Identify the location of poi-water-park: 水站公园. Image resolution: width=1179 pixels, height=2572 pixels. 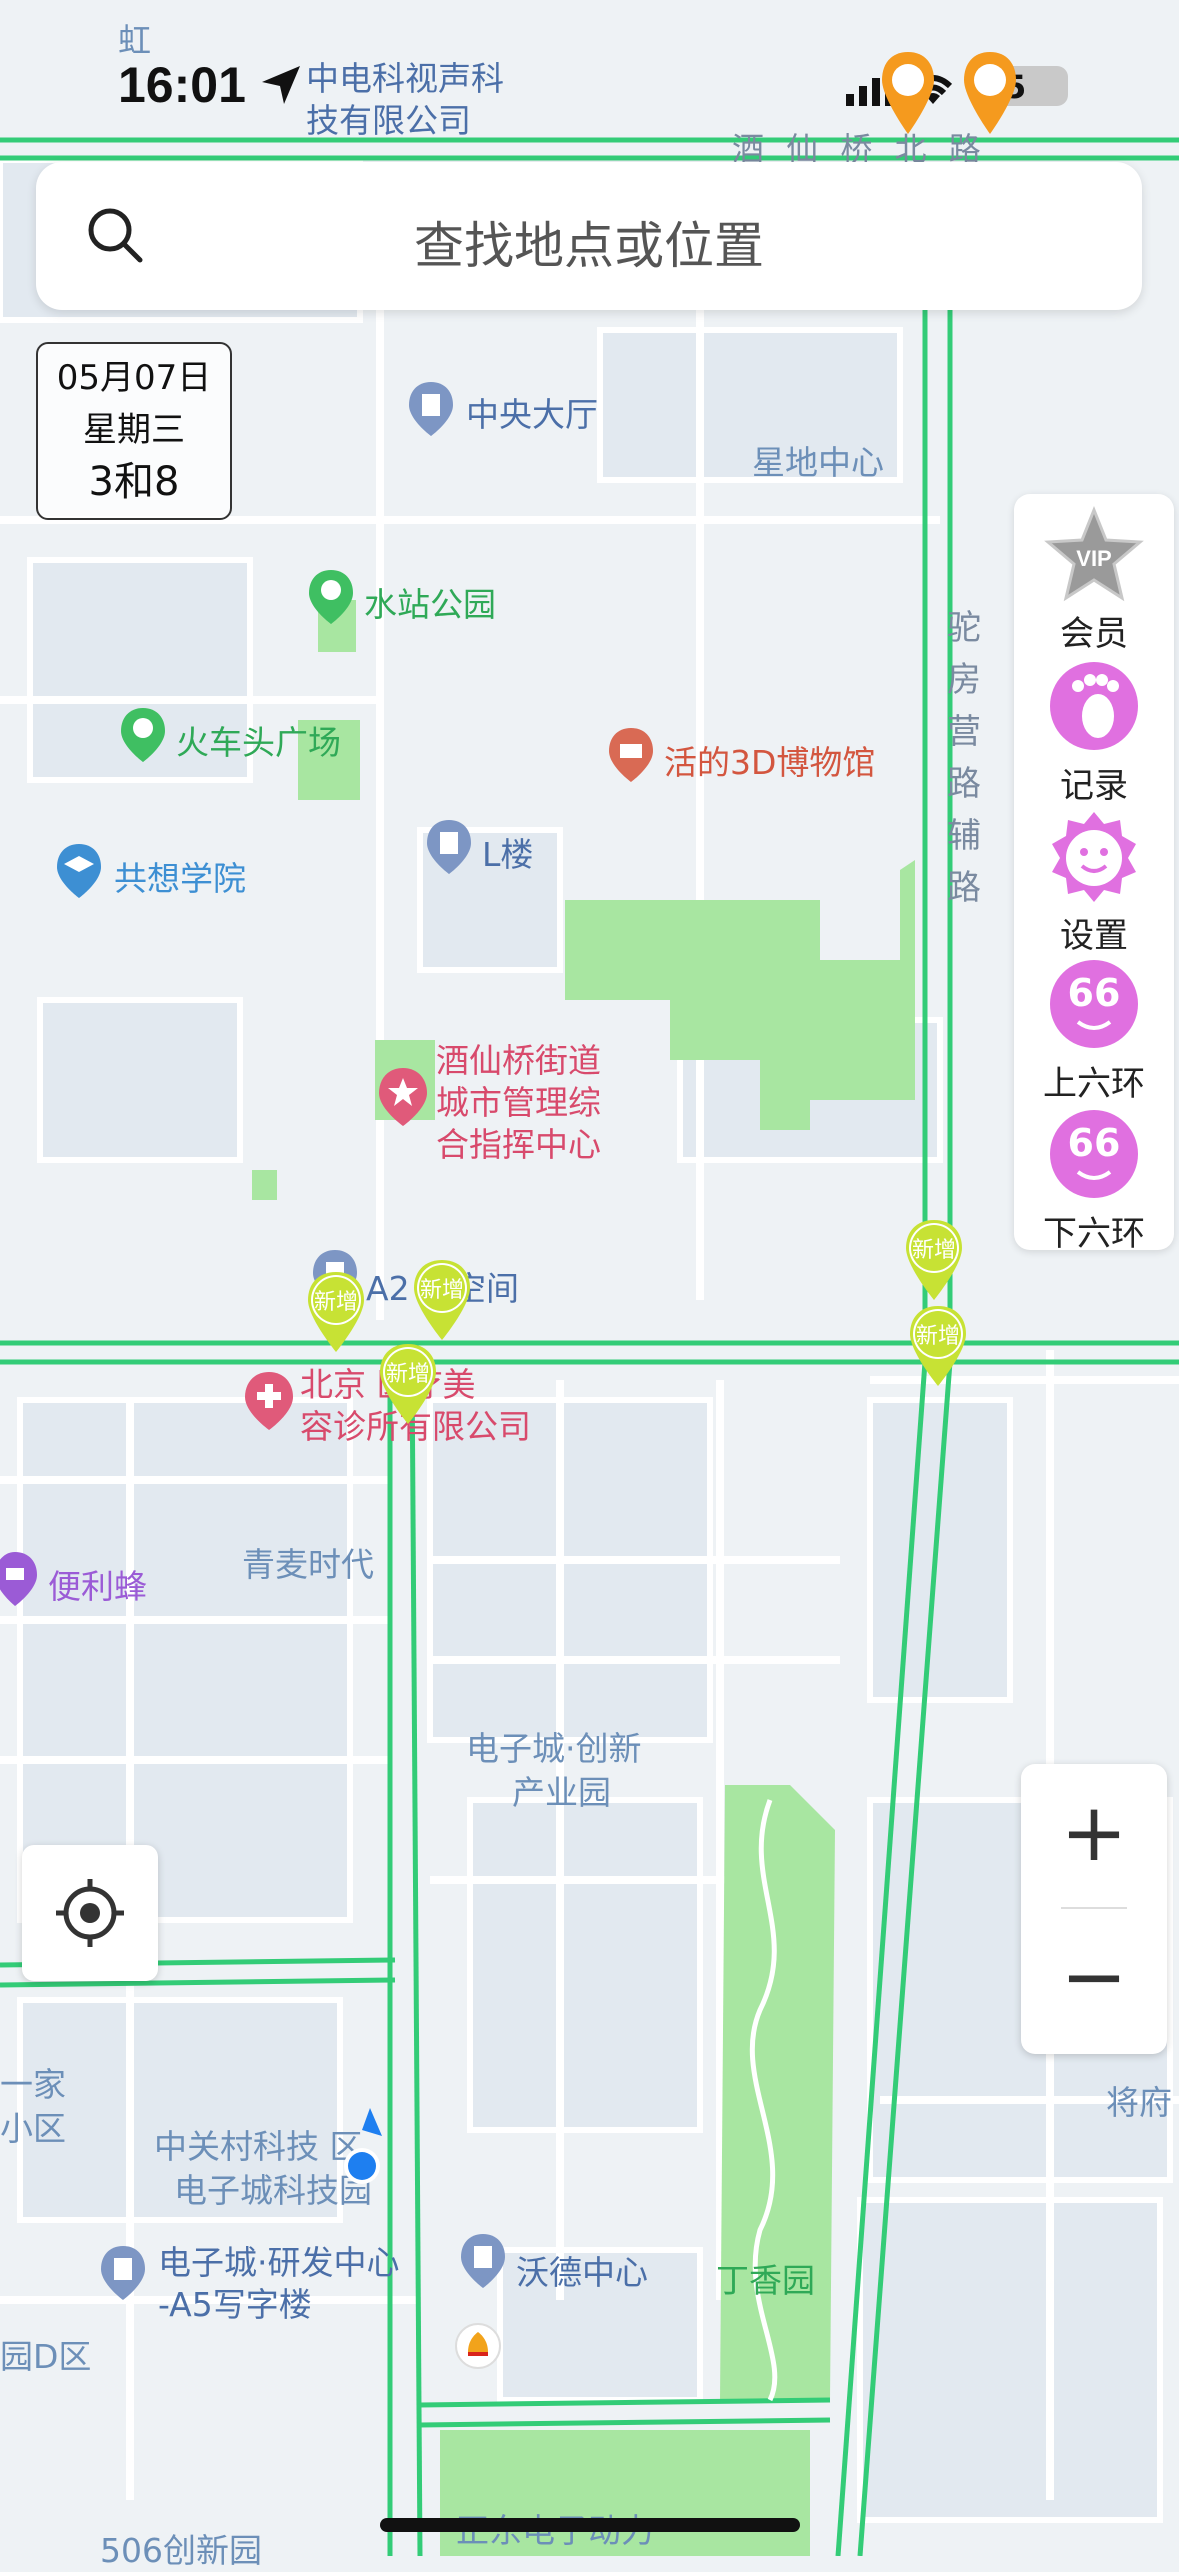
(430, 602).